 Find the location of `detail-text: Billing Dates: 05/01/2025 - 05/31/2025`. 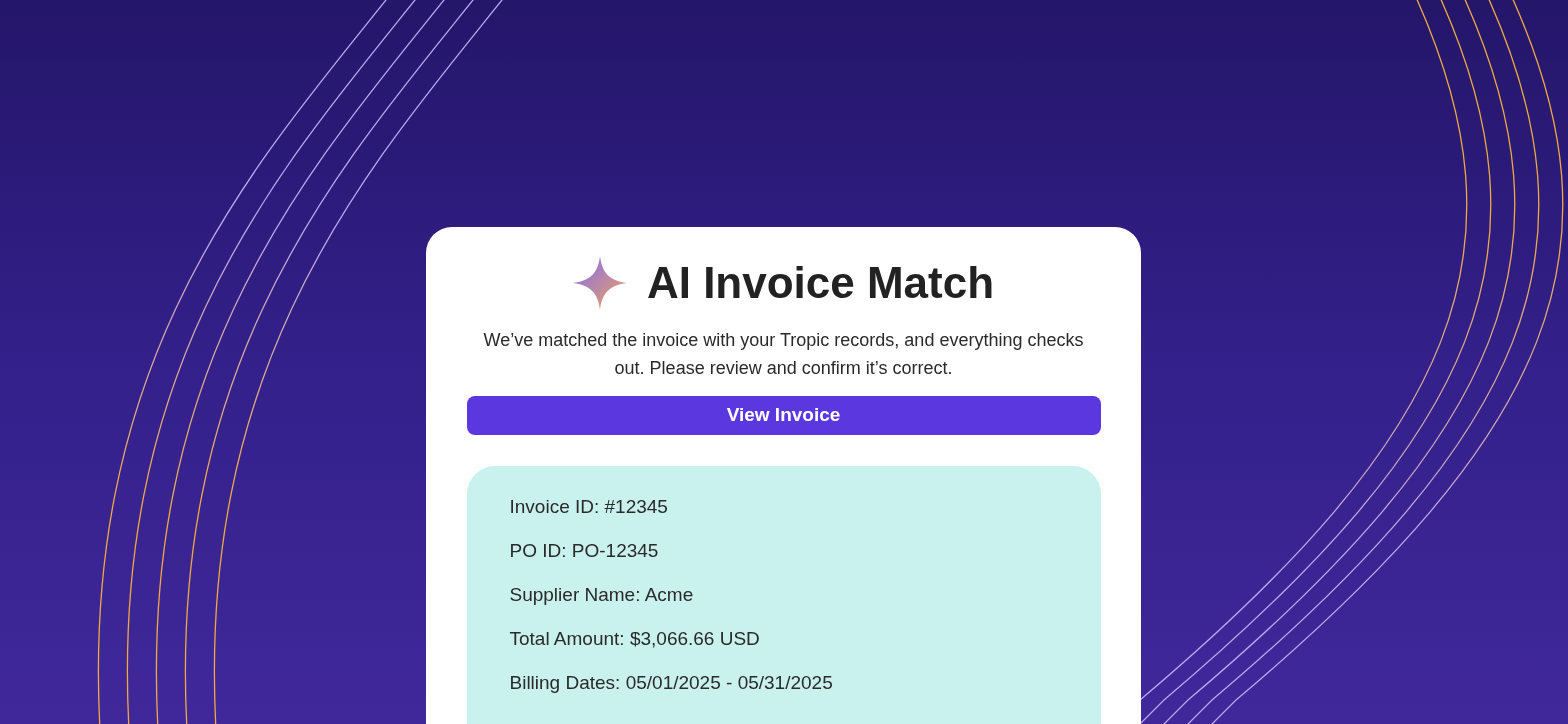

detail-text: Billing Dates: 05/01/2025 - 05/31/2025 is located at coordinates (671, 683).